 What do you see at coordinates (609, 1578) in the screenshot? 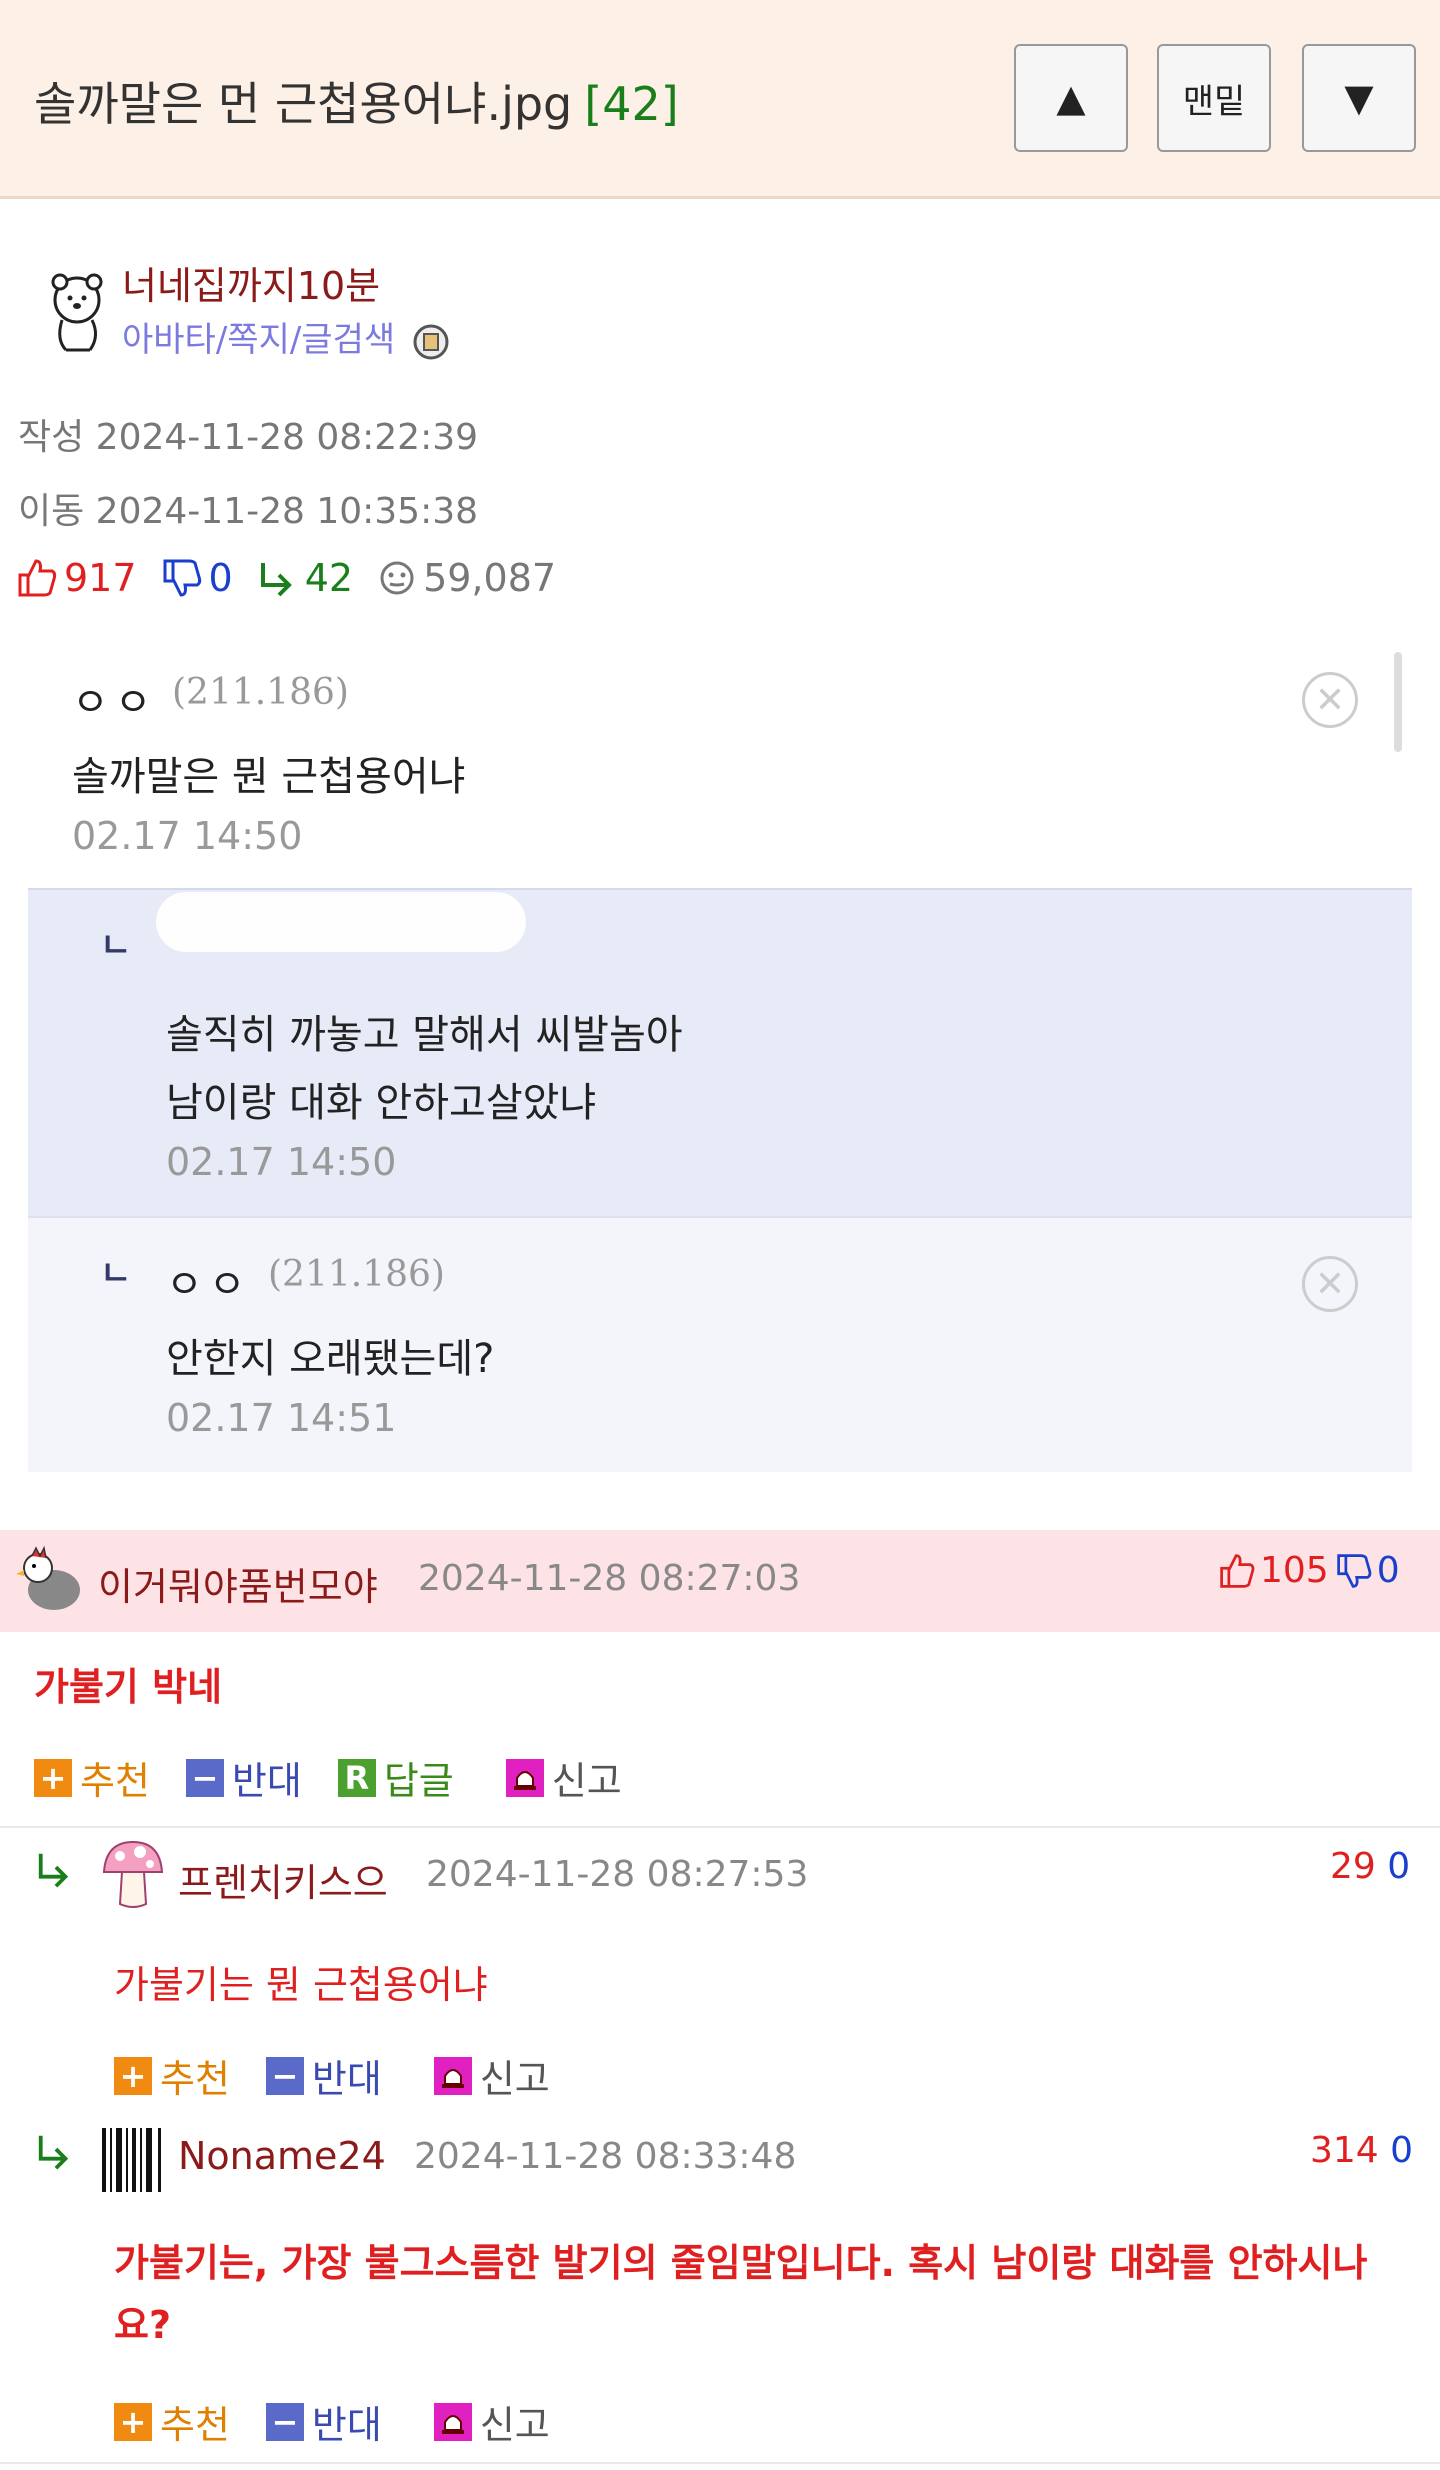
I see `comment-date: 2024-11-28 08:27:03` at bounding box center [609, 1578].